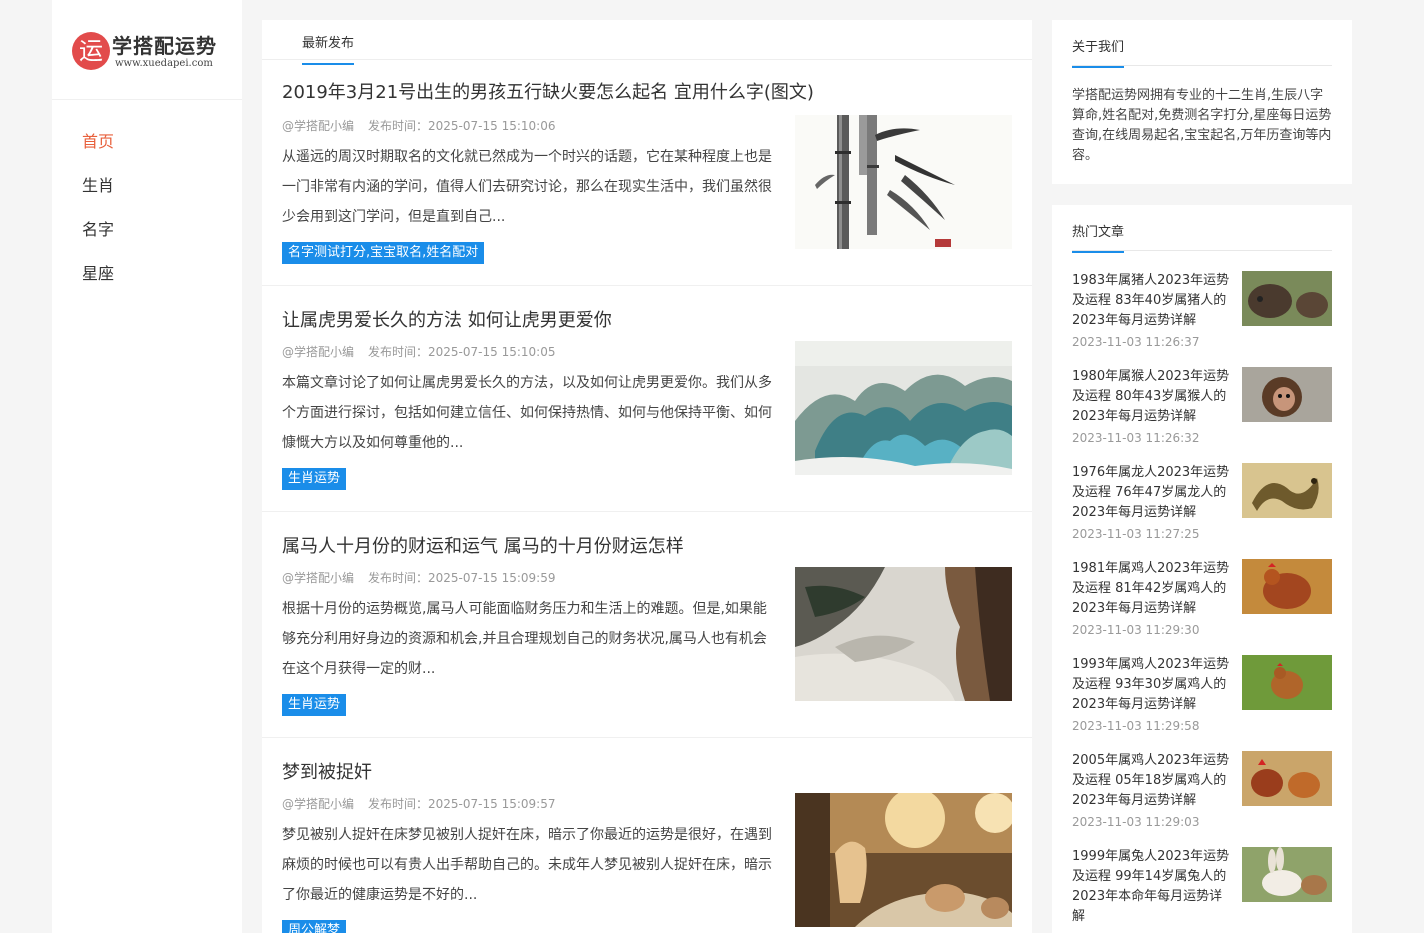  I want to click on cliff-landscape-image, so click(903, 634).